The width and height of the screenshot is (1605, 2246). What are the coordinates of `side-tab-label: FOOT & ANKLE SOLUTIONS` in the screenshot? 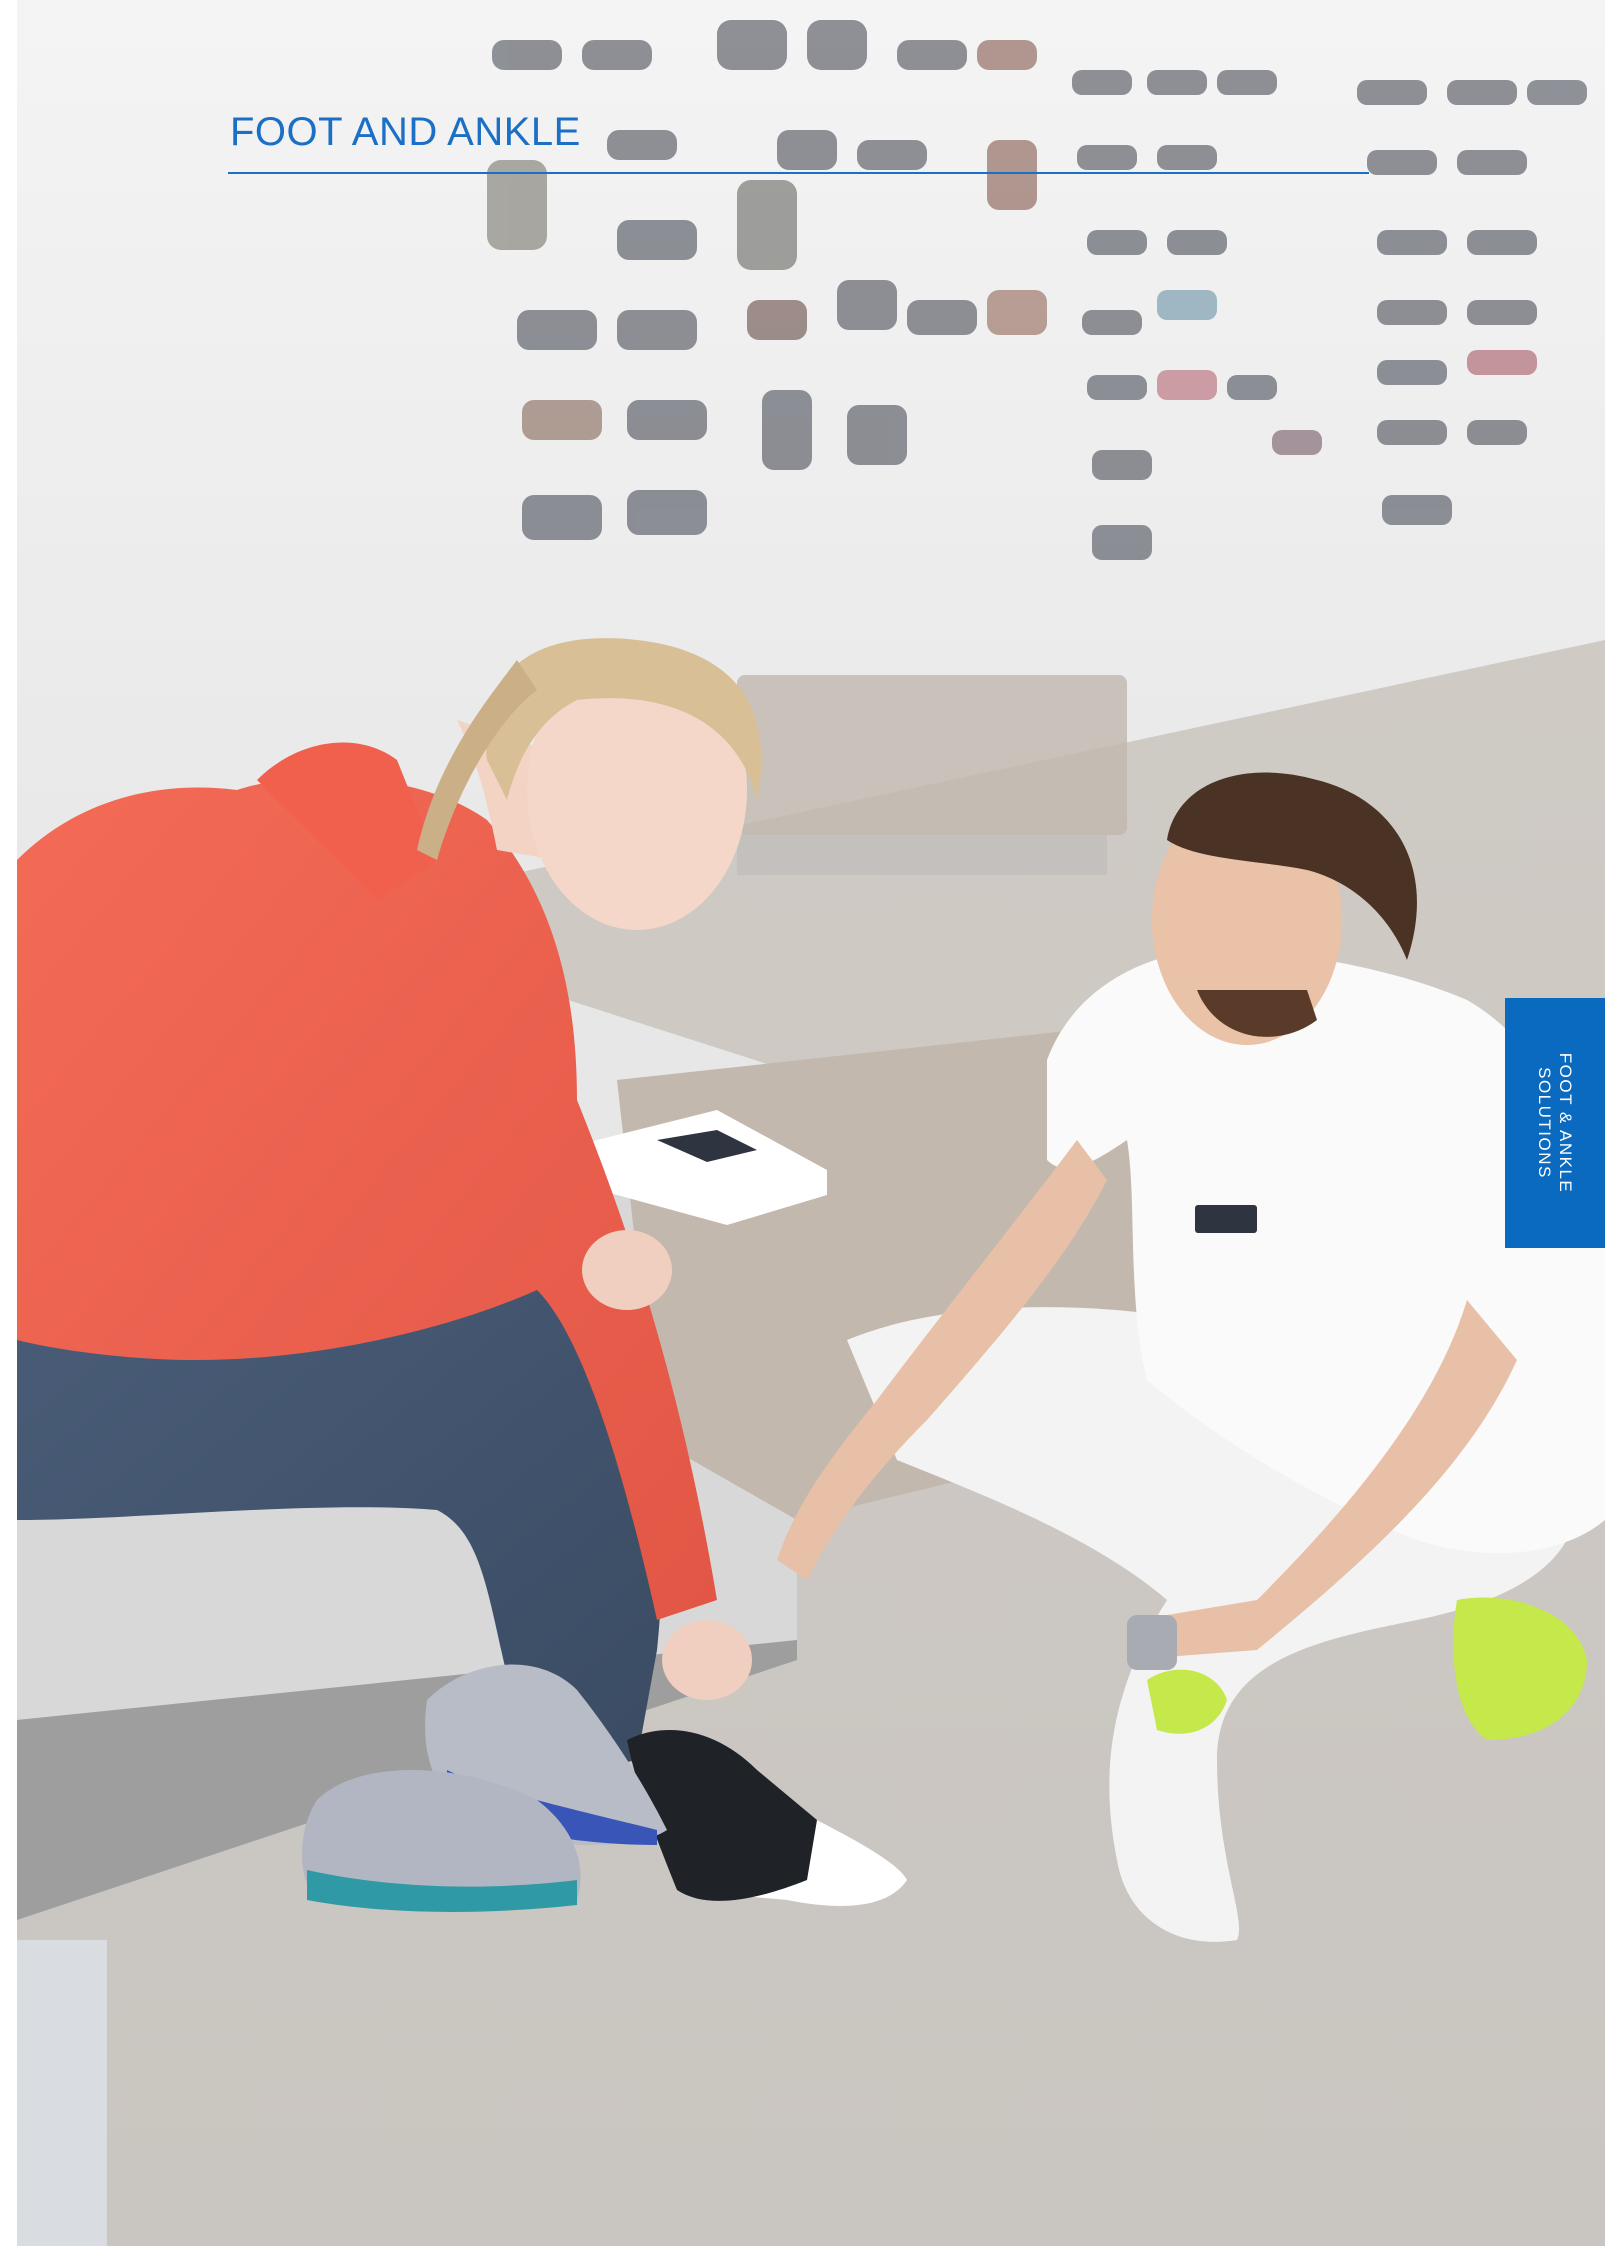 It's located at (1555, 1123).